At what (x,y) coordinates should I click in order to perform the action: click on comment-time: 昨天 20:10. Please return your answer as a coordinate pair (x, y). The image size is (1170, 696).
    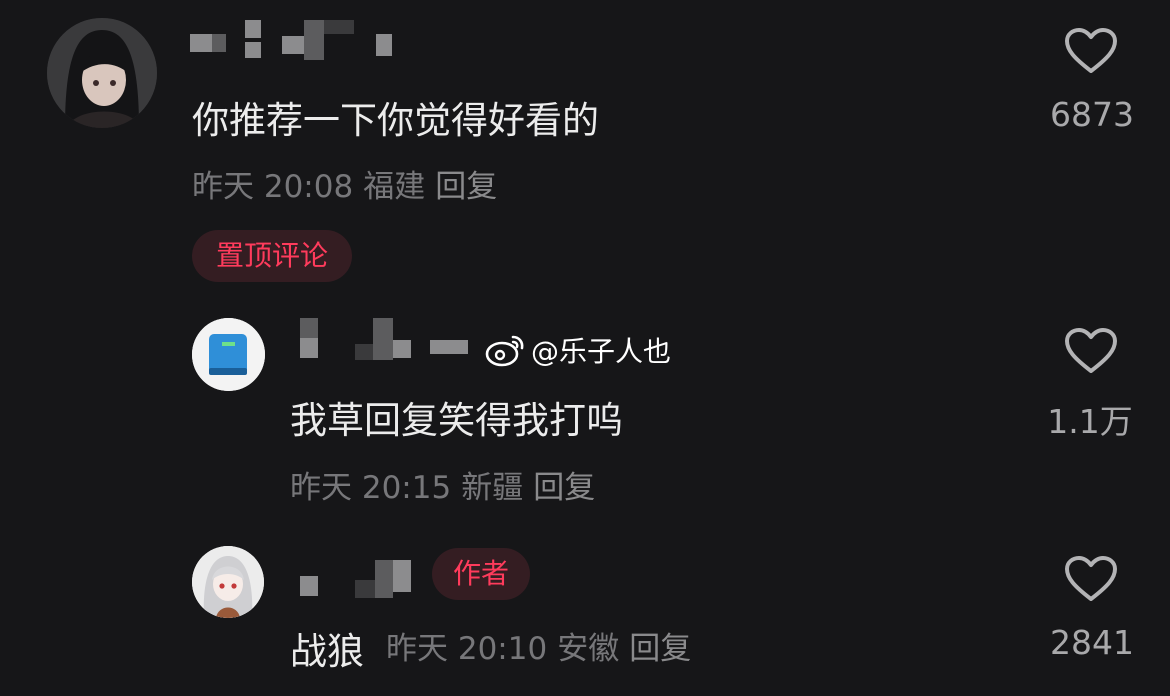
    Looking at the image, I should click on (467, 649).